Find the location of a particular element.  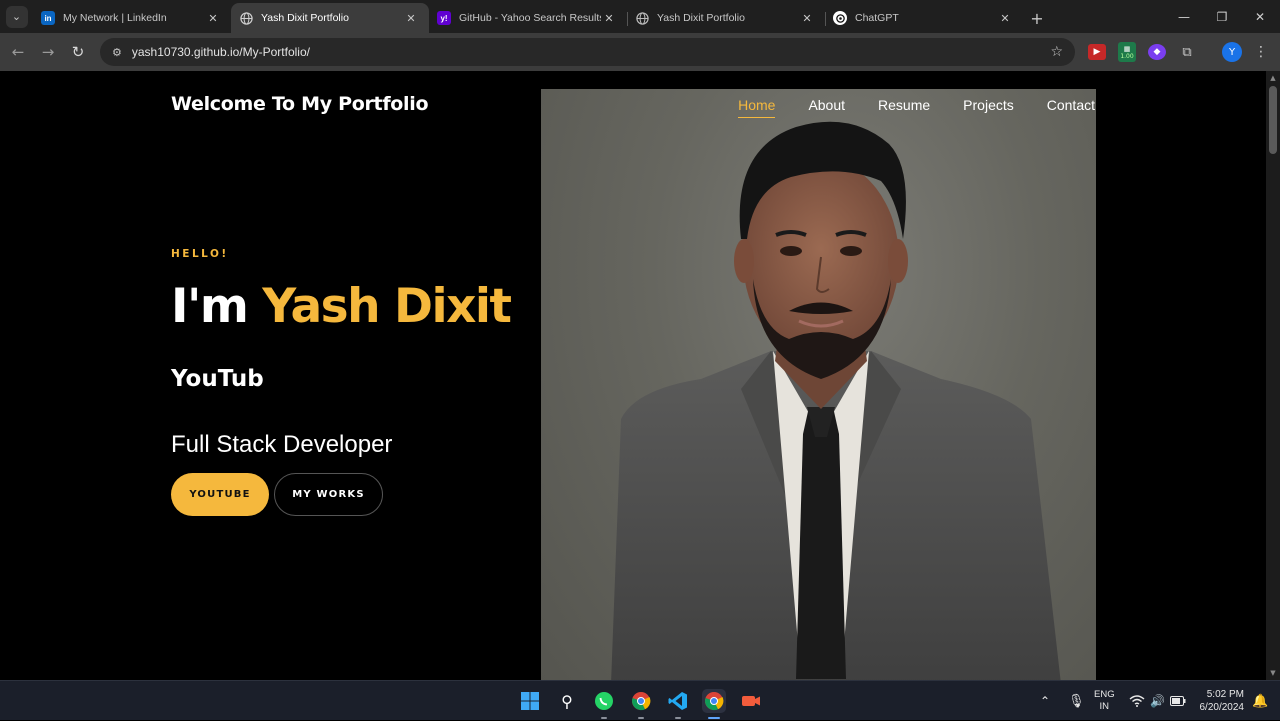

vscode-icon is located at coordinates (678, 701).